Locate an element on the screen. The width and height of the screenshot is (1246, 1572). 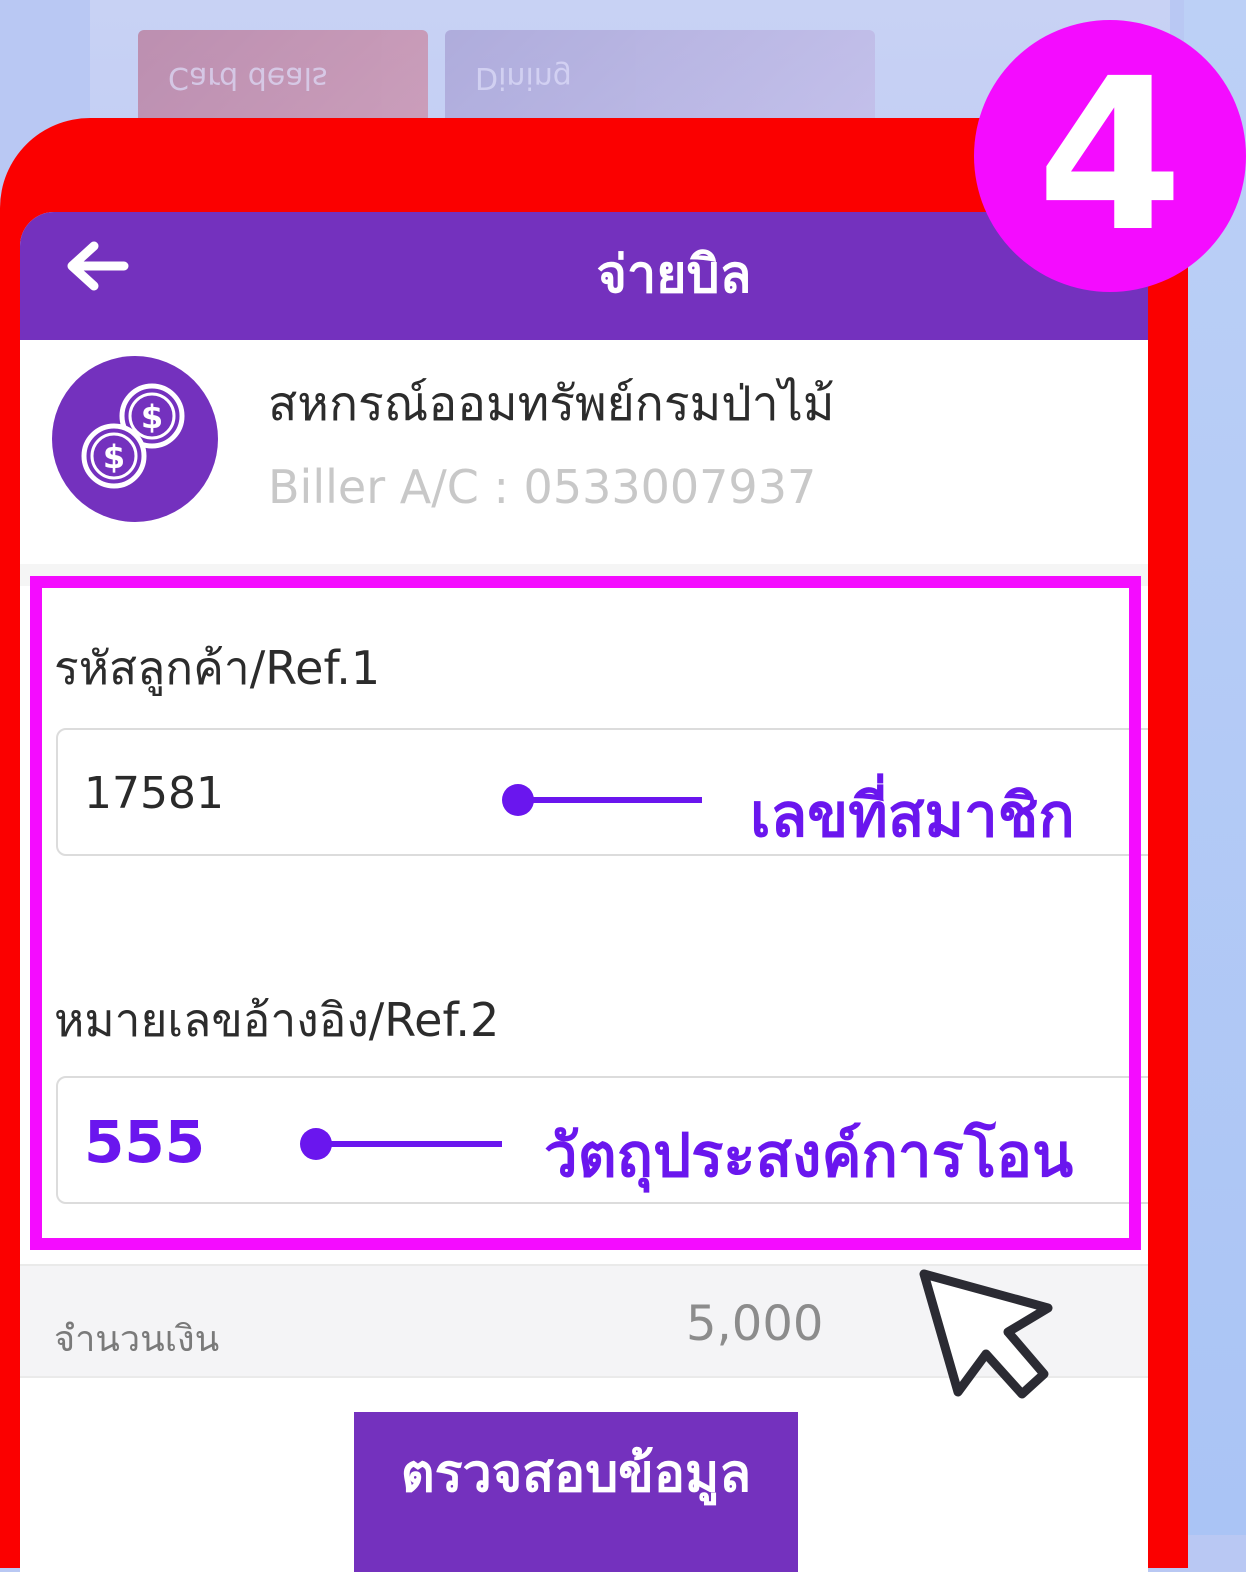
amount-value: 5,000 is located at coordinates (755, 1324).